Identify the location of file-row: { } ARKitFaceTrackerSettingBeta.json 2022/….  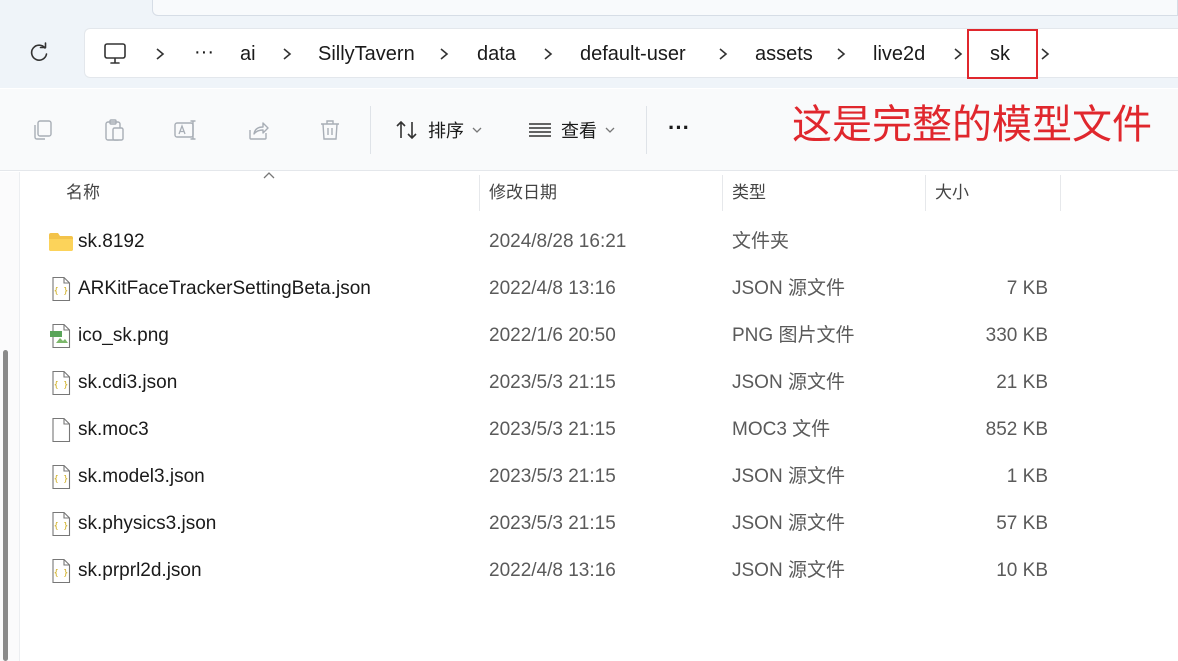
(550, 288).